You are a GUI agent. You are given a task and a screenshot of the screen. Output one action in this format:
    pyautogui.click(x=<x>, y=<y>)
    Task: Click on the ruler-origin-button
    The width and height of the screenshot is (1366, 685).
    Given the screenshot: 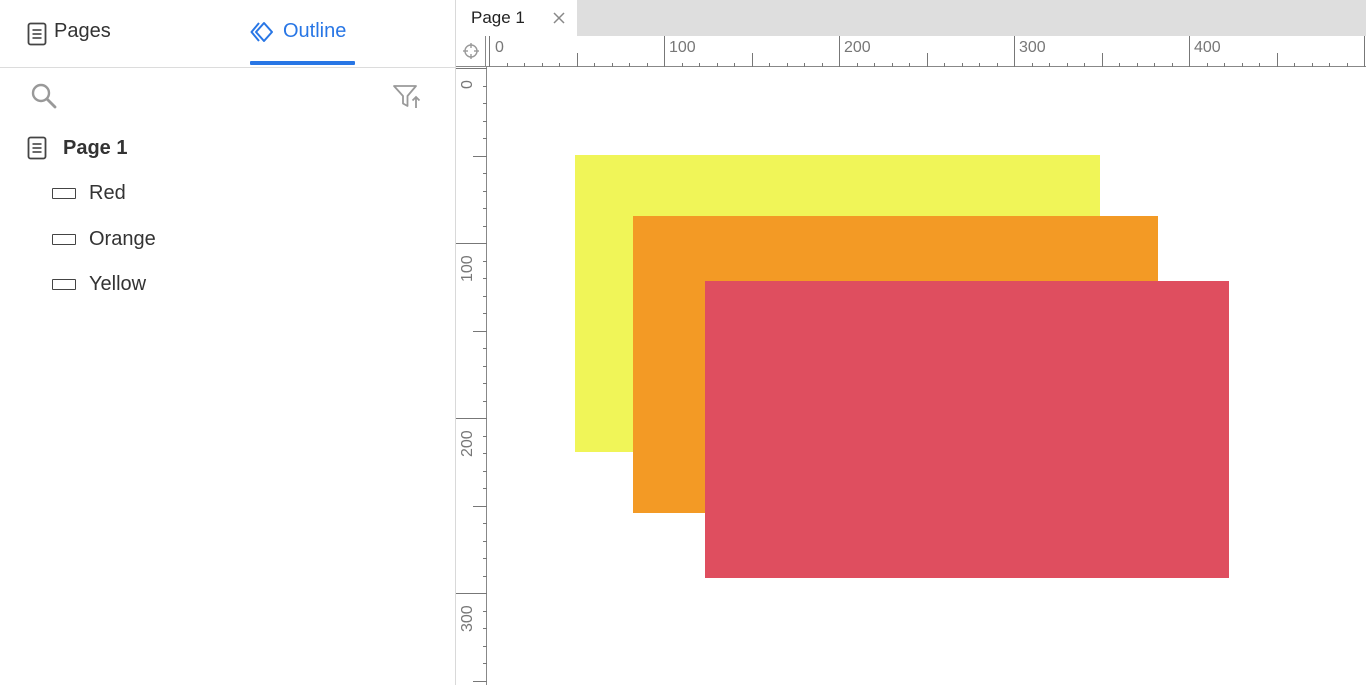 What is the action you would take?
    pyautogui.click(x=471, y=51)
    